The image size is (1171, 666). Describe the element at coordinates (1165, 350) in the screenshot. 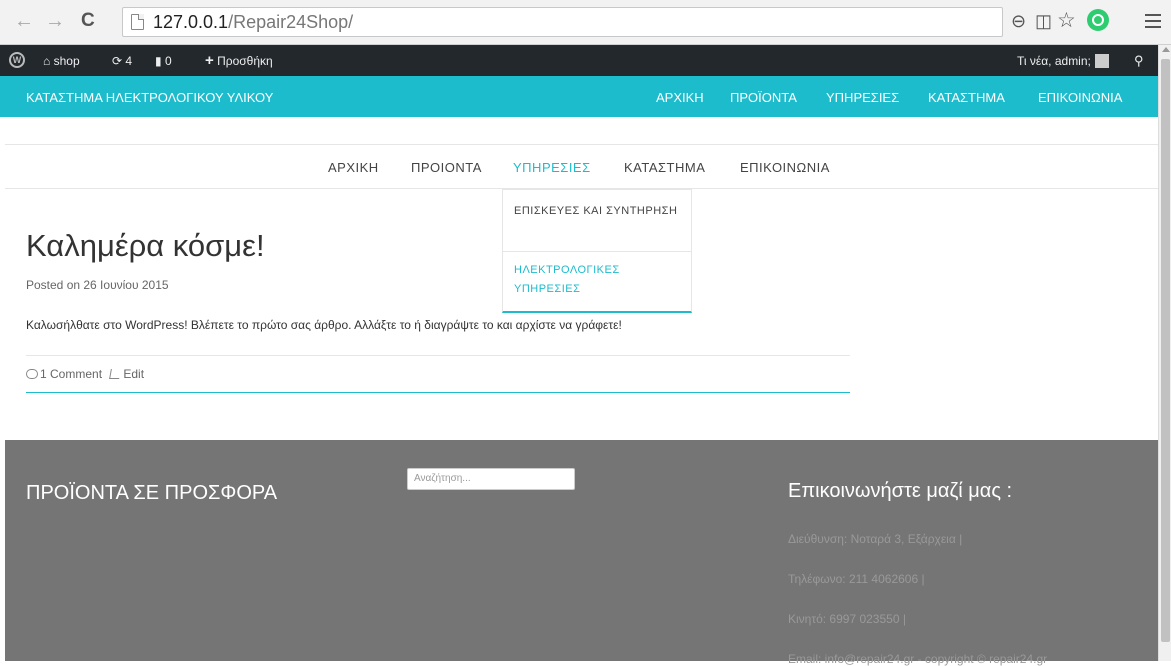

I see `scrollbar-thumb` at that location.